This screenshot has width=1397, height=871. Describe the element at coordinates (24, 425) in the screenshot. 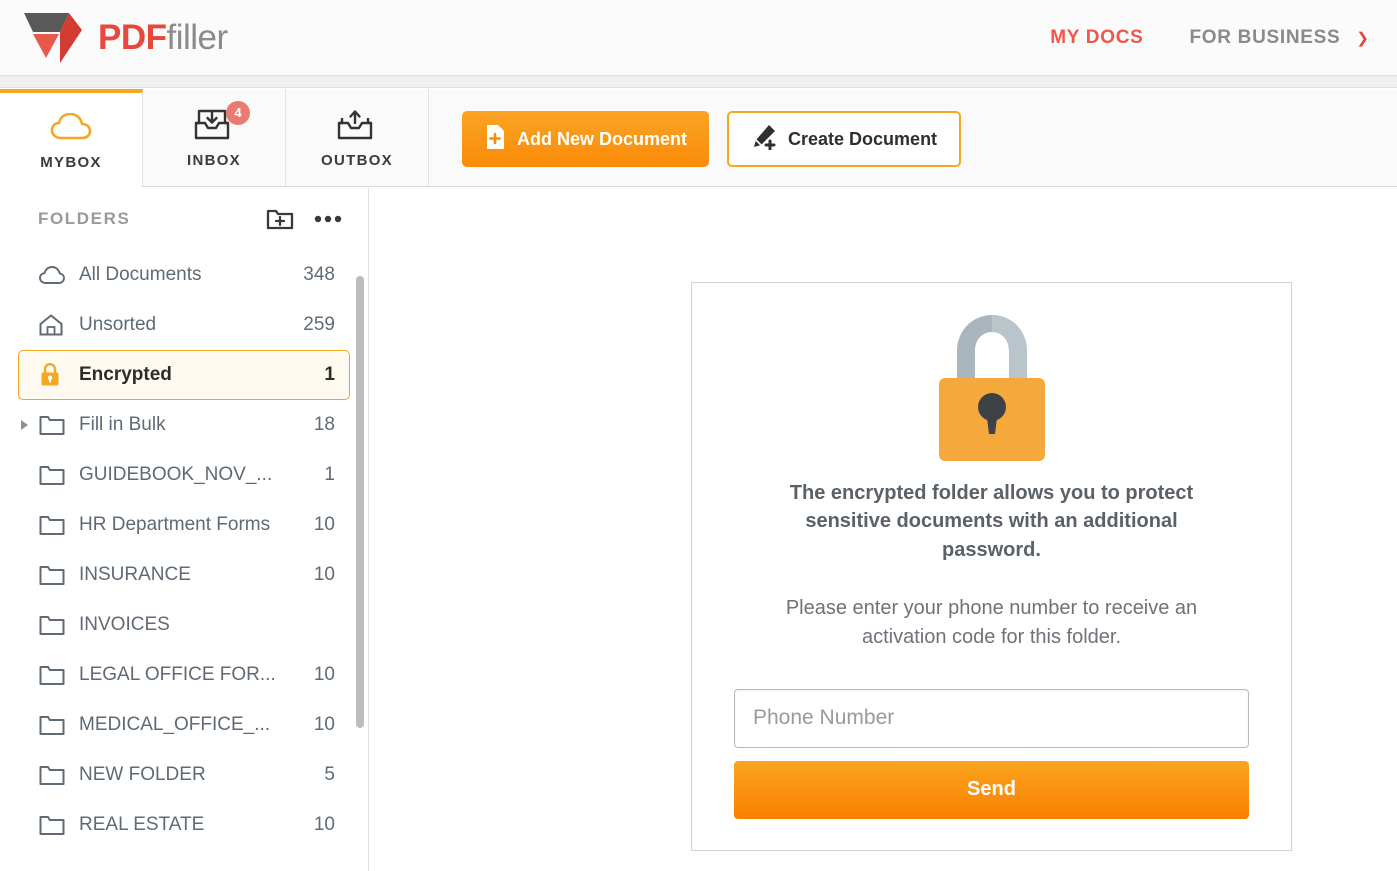

I see `expand-arrow-icon` at that location.